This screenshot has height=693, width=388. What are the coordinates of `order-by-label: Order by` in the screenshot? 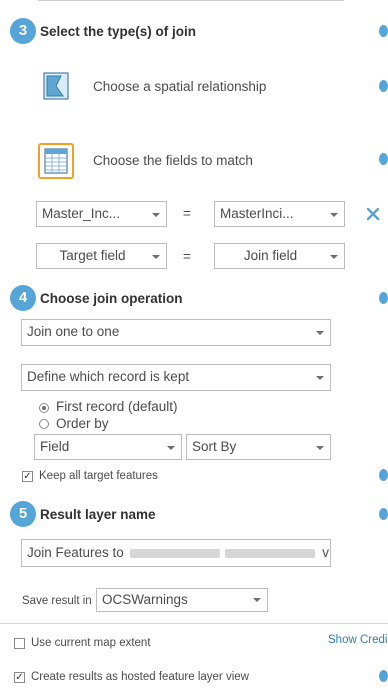 It's located at (82, 423).